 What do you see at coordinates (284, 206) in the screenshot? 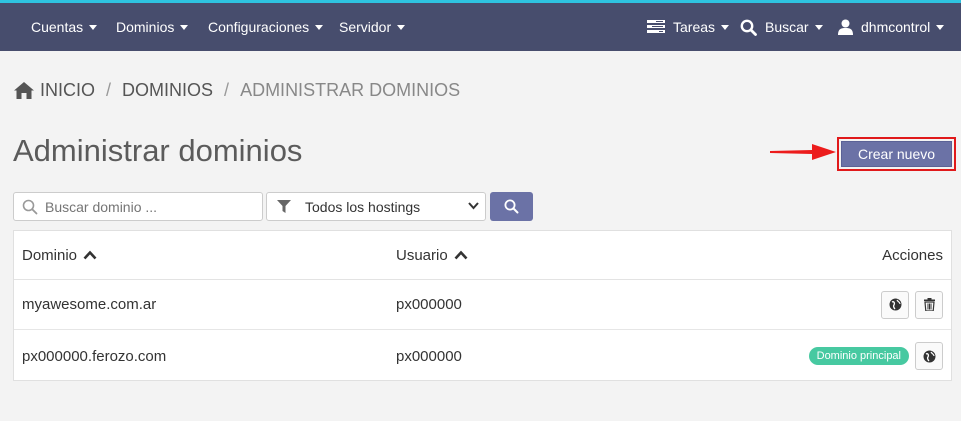
I see `filter-icon` at bounding box center [284, 206].